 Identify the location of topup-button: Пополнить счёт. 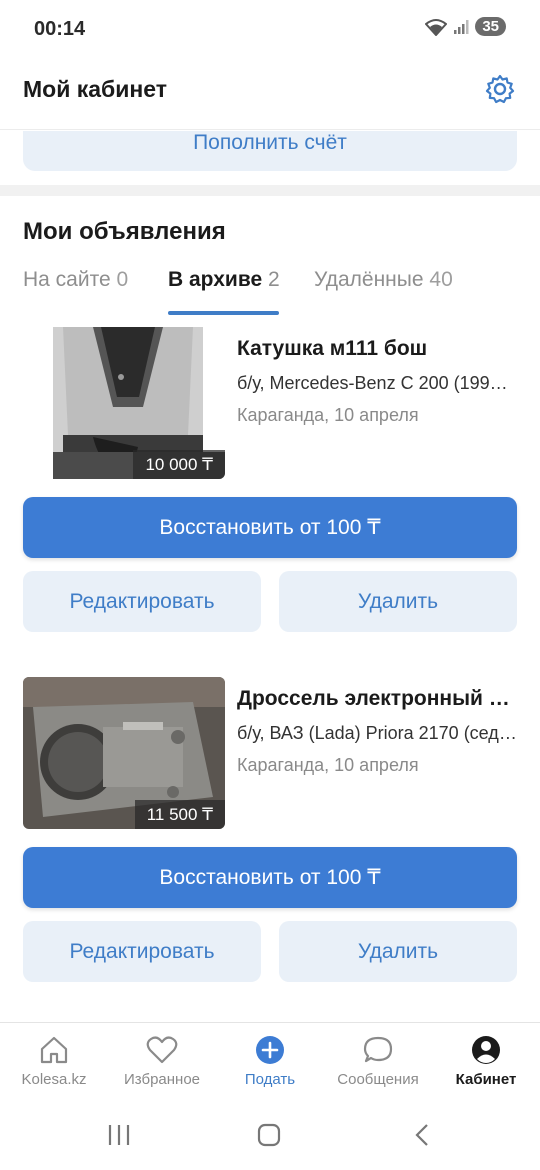
(270, 151).